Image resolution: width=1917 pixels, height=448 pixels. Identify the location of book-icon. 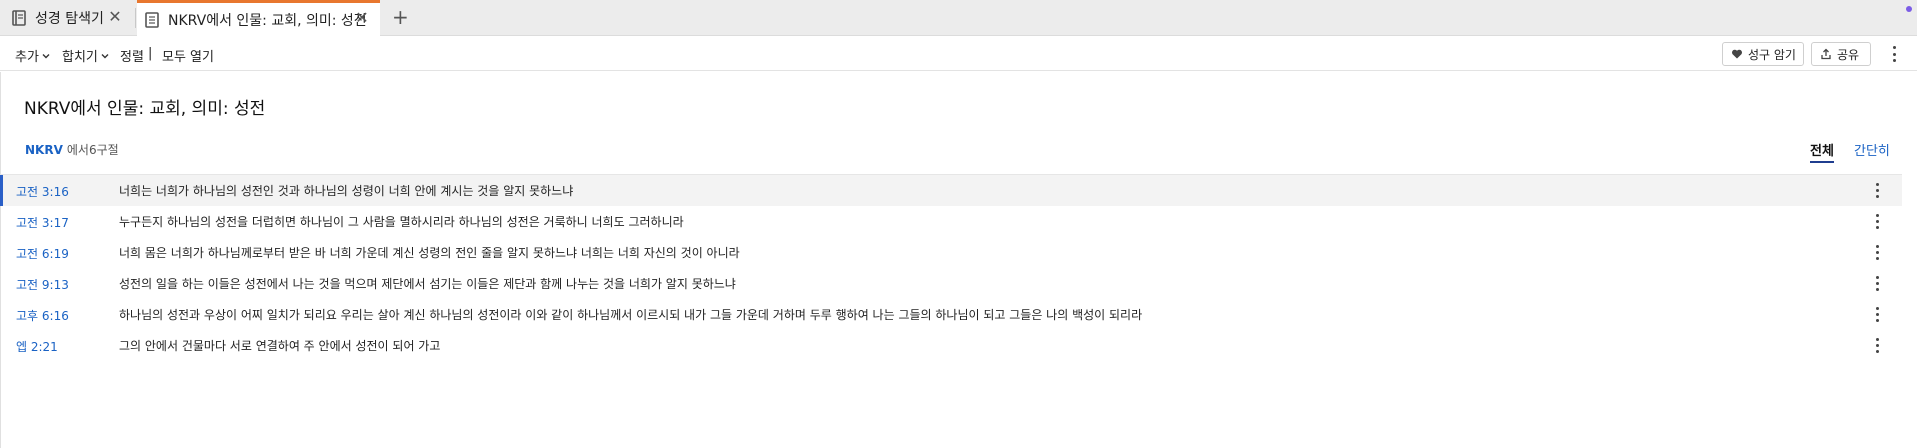
(19, 18).